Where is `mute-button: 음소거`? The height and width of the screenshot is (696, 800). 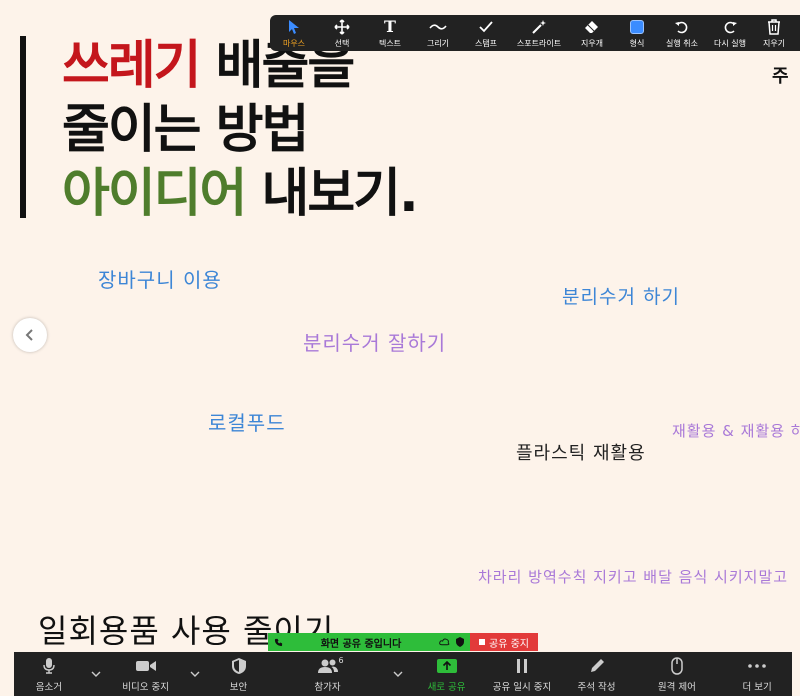
mute-button: 음소거 is located at coordinates (49, 674).